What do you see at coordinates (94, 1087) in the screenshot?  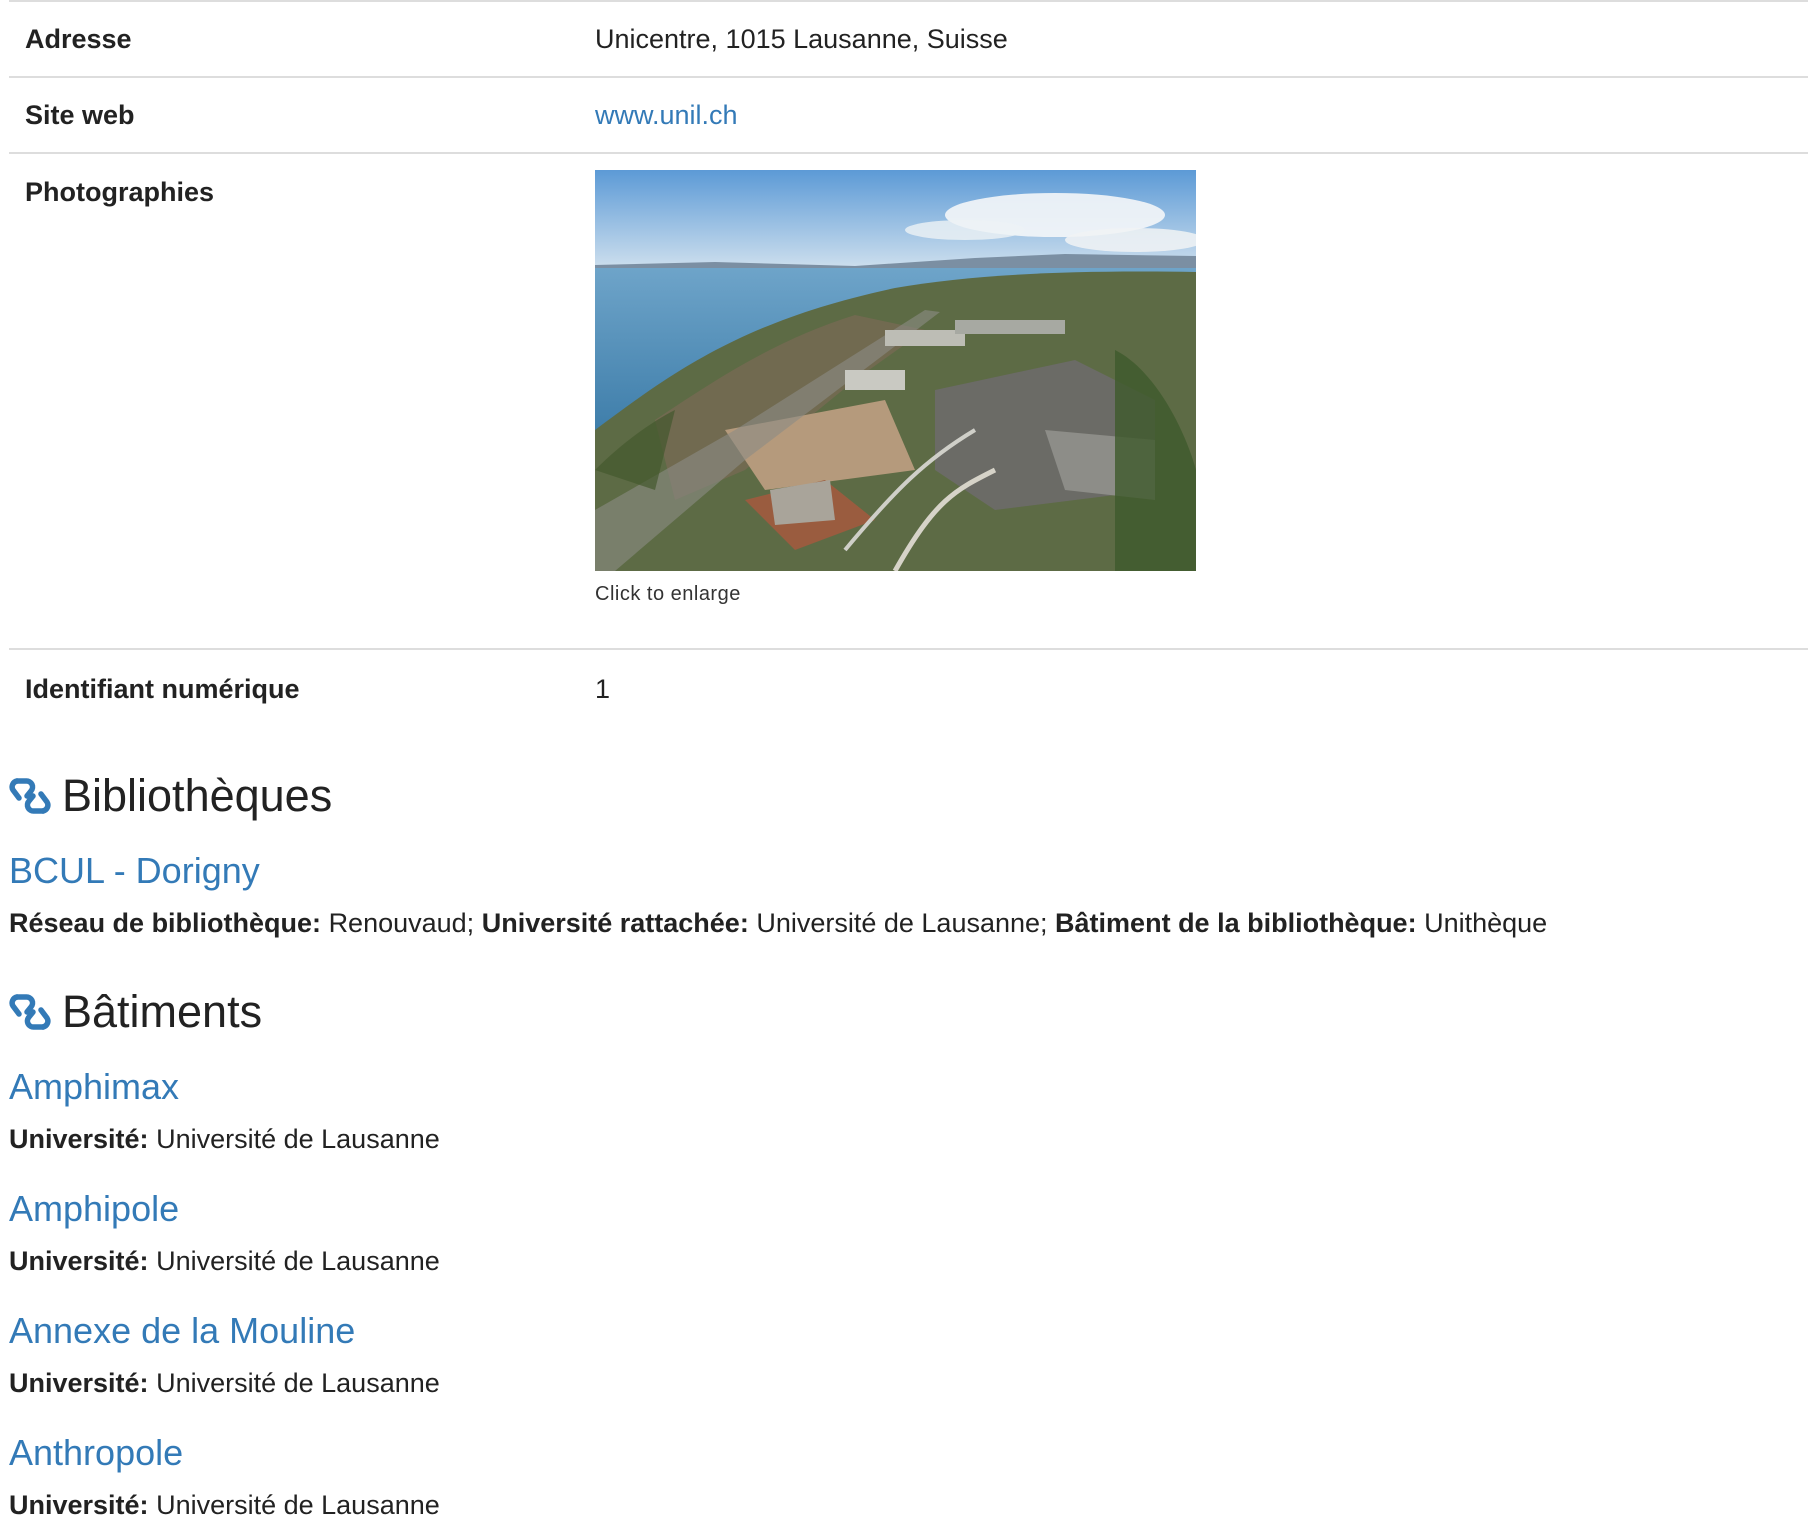 I see `building-link-amphimax: Amphimax` at bounding box center [94, 1087].